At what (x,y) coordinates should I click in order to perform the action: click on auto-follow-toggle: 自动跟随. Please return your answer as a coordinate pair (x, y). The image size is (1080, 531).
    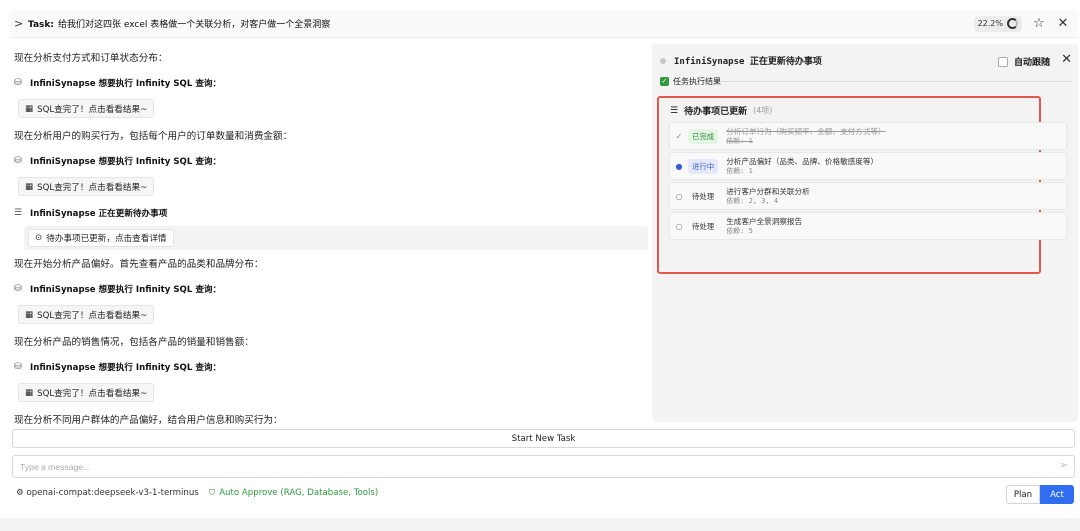
    Looking at the image, I should click on (1023, 61).